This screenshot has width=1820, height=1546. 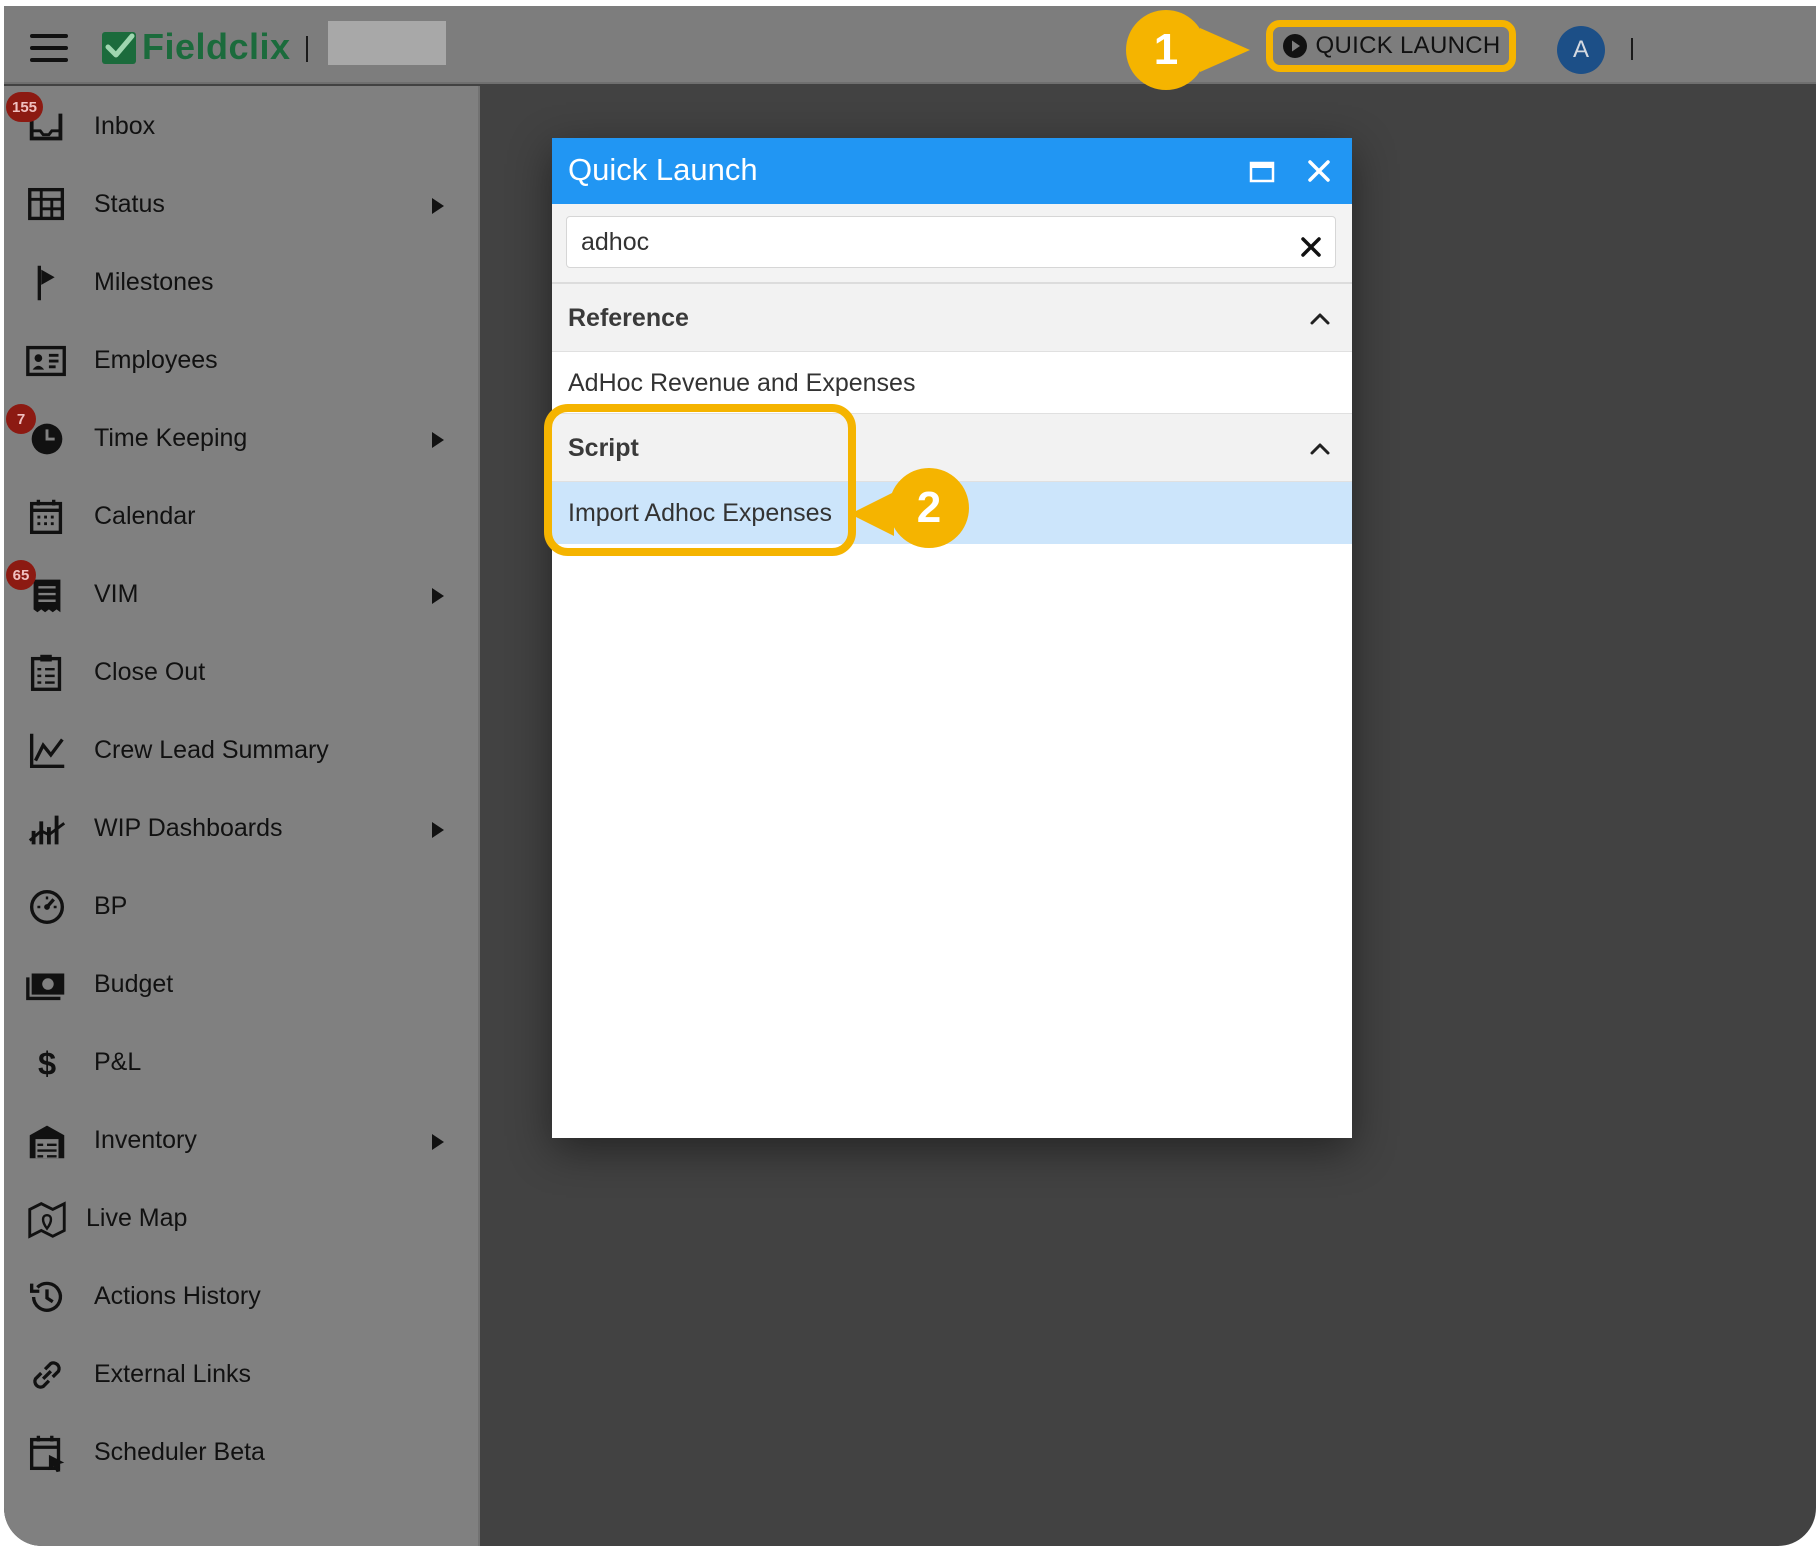 What do you see at coordinates (242, 283) in the screenshot?
I see `sidebar-item-milestones: Milestones` at bounding box center [242, 283].